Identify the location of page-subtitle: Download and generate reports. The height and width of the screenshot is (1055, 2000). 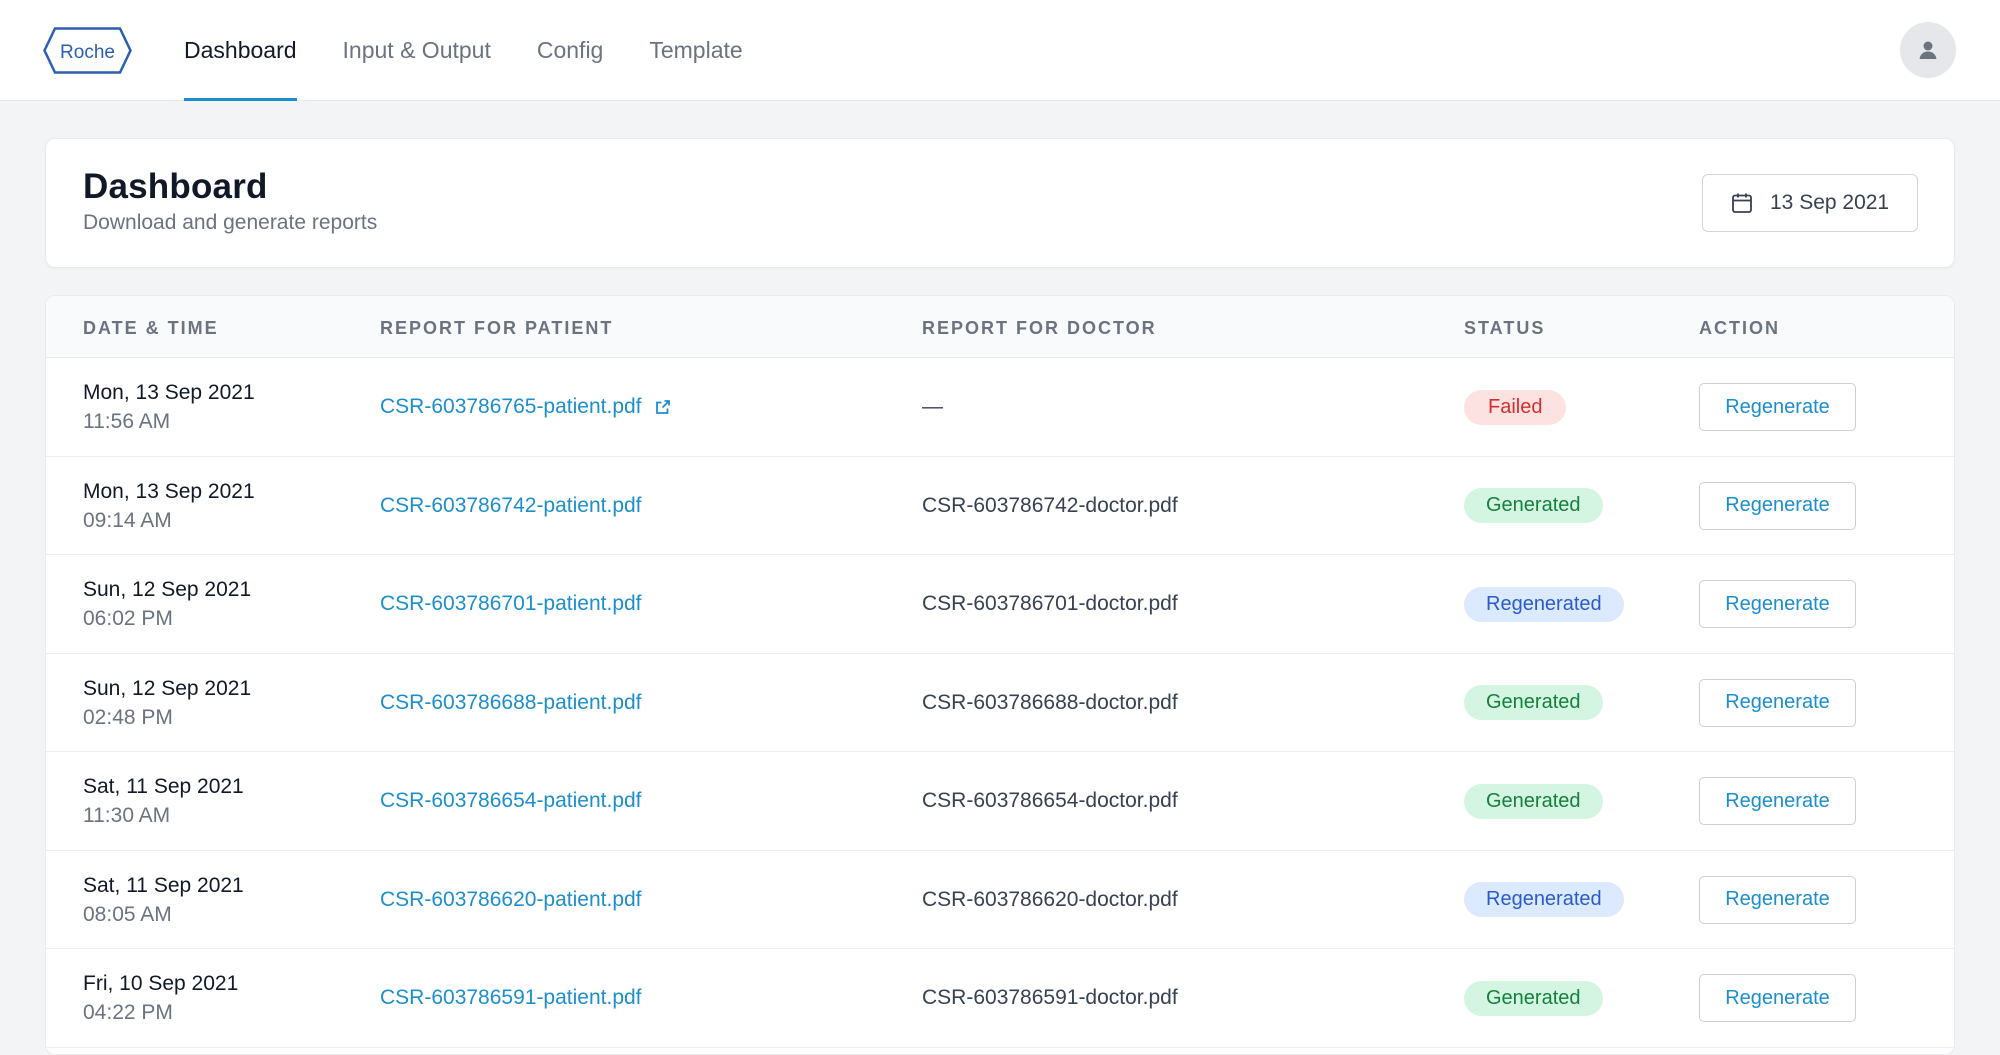
(230, 222).